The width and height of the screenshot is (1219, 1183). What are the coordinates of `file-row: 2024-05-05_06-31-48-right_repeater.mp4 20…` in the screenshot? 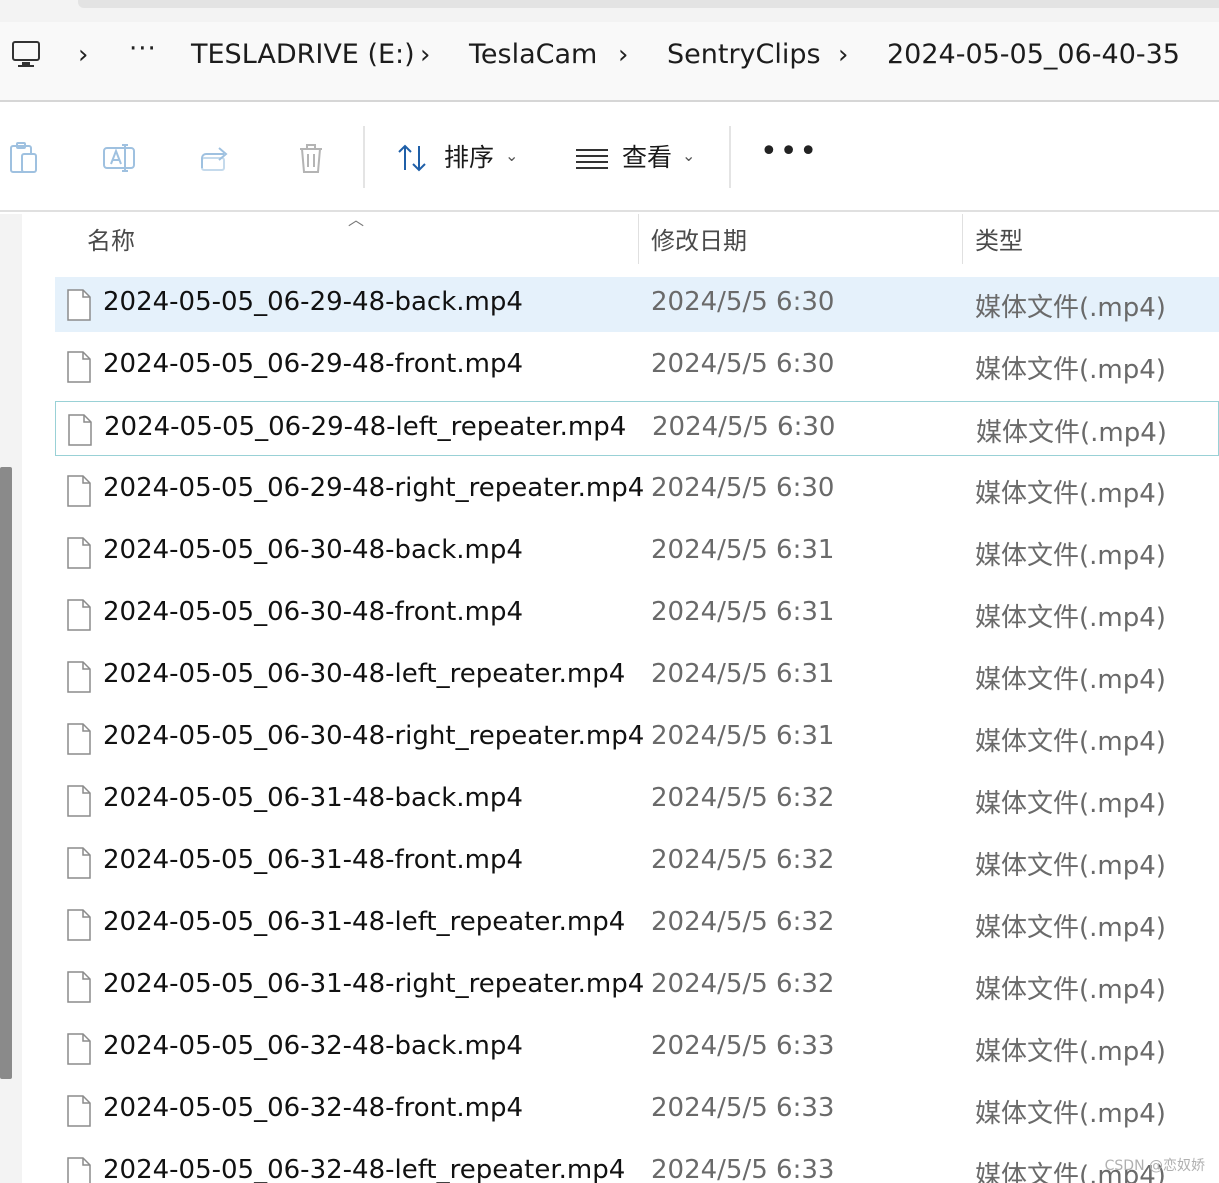 It's located at (637, 986).